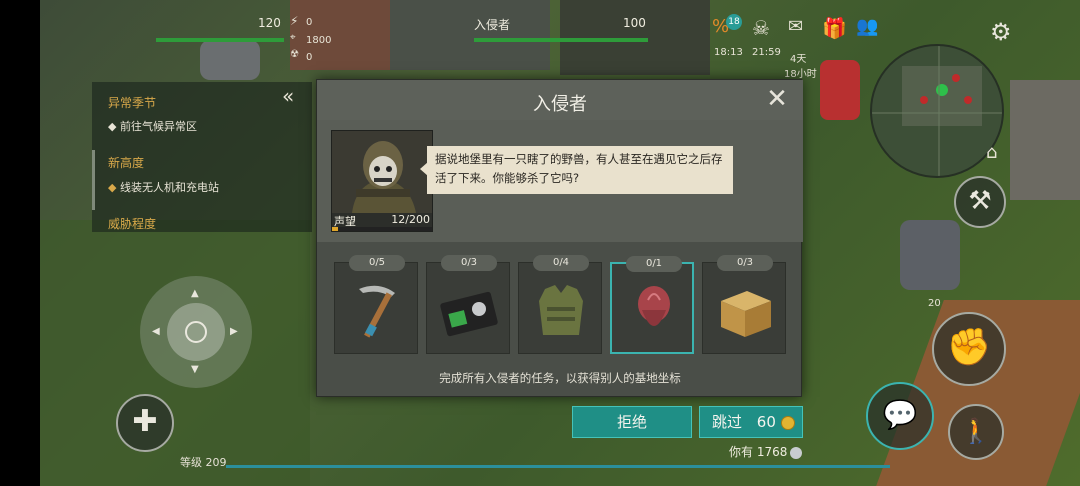  I want to click on cardboard-box-icon, so click(746, 314).